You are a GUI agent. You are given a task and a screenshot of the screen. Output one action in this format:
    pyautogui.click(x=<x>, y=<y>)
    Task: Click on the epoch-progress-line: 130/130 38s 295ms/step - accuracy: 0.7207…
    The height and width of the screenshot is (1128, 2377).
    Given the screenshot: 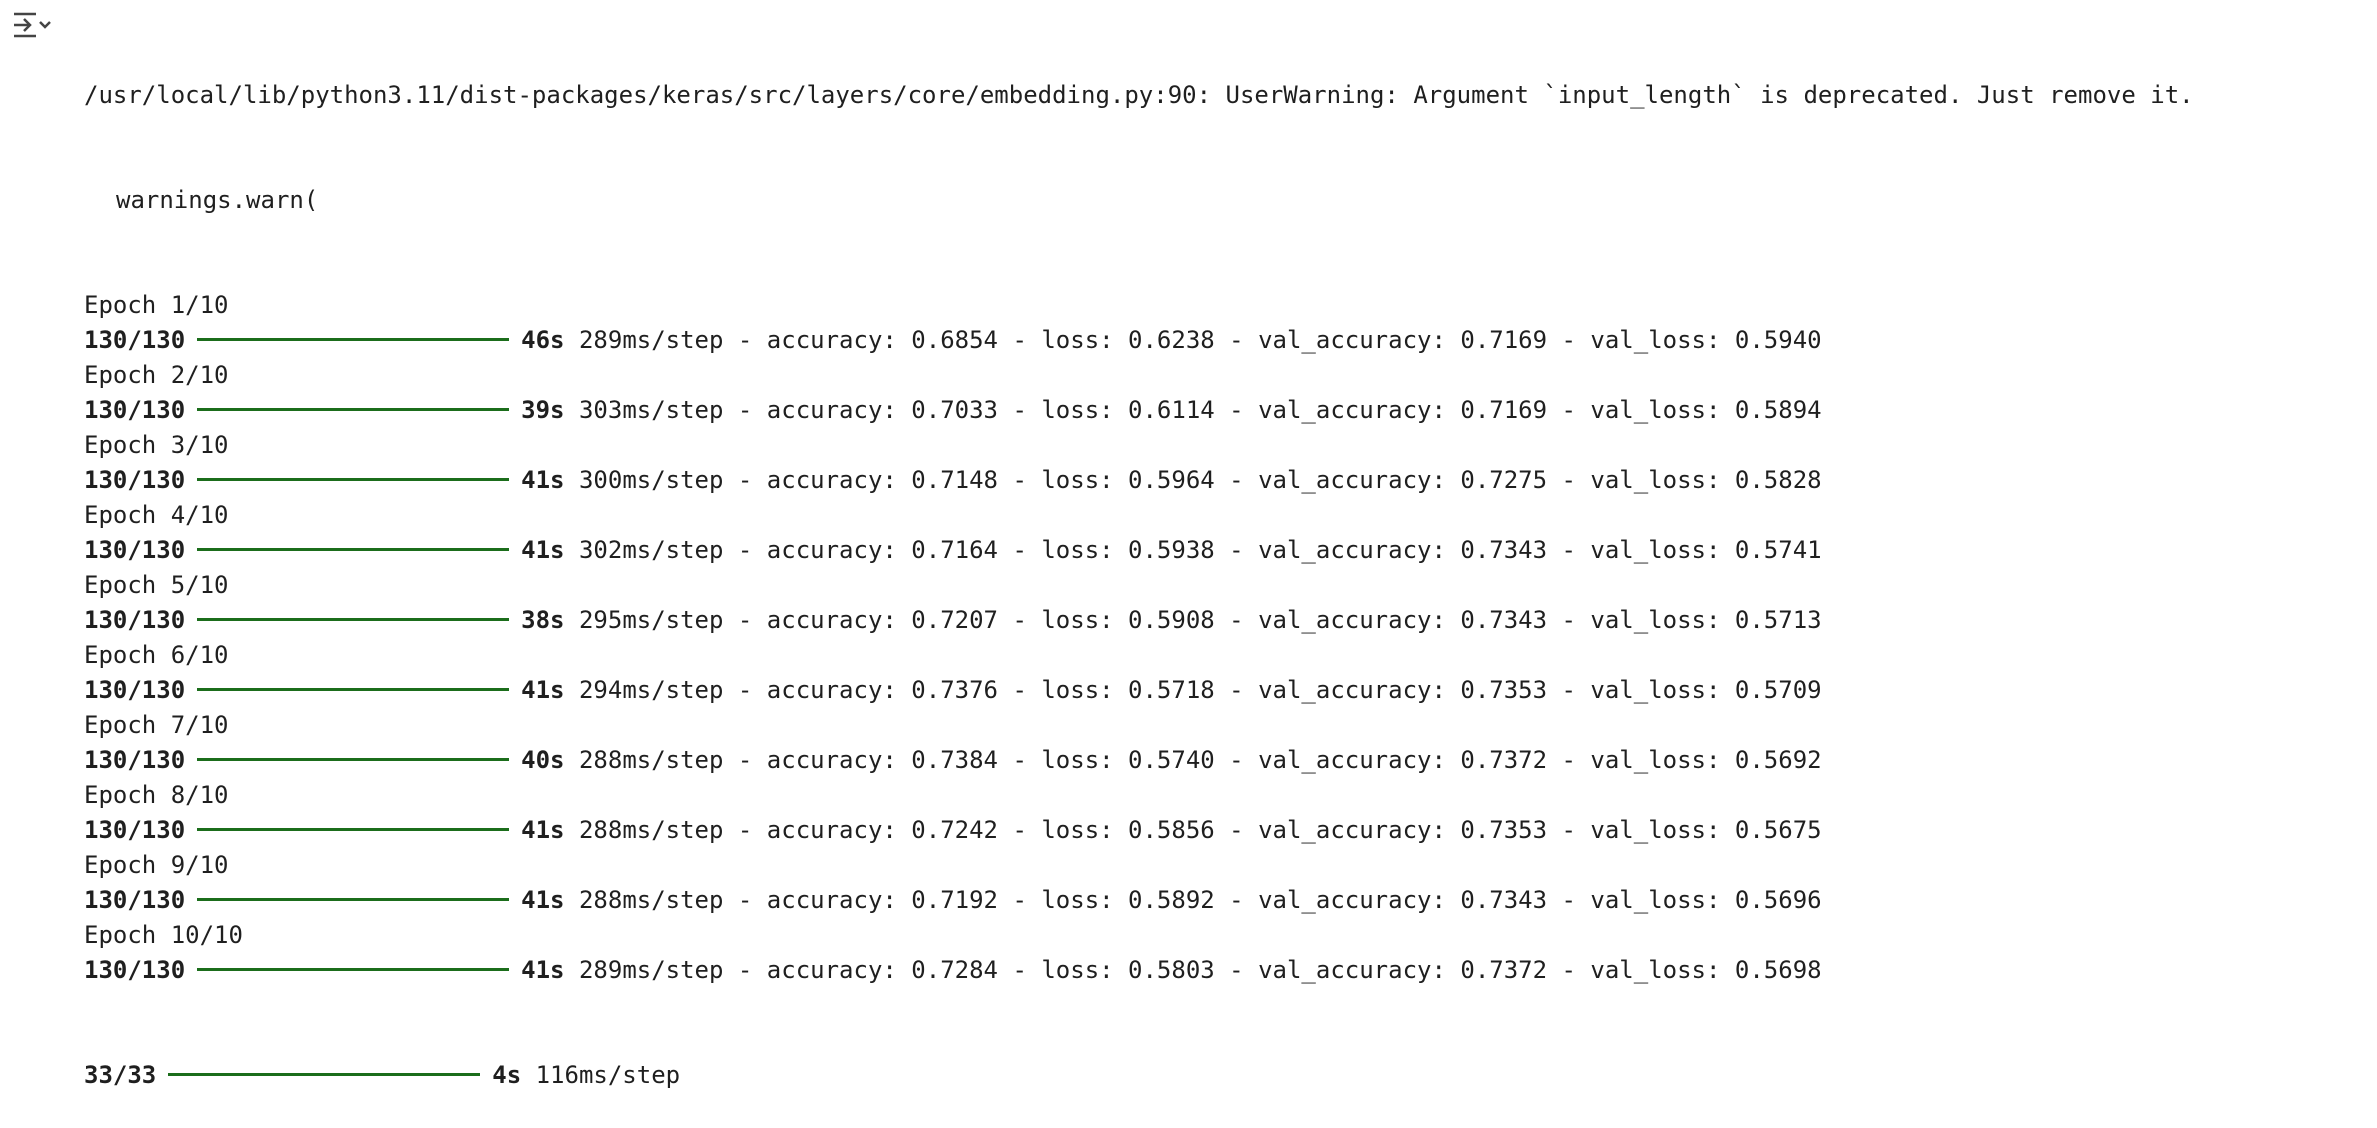 What is the action you would take?
    pyautogui.click(x=1224, y=620)
    